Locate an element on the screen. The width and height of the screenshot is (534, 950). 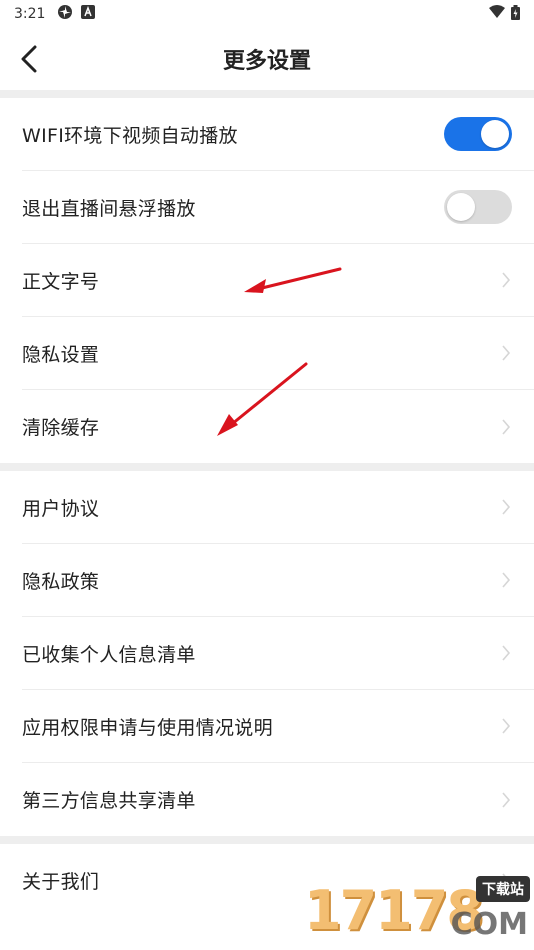
row-wifi-autoplay: WIFI环境下视频自动播放 is located at coordinates (278, 134).